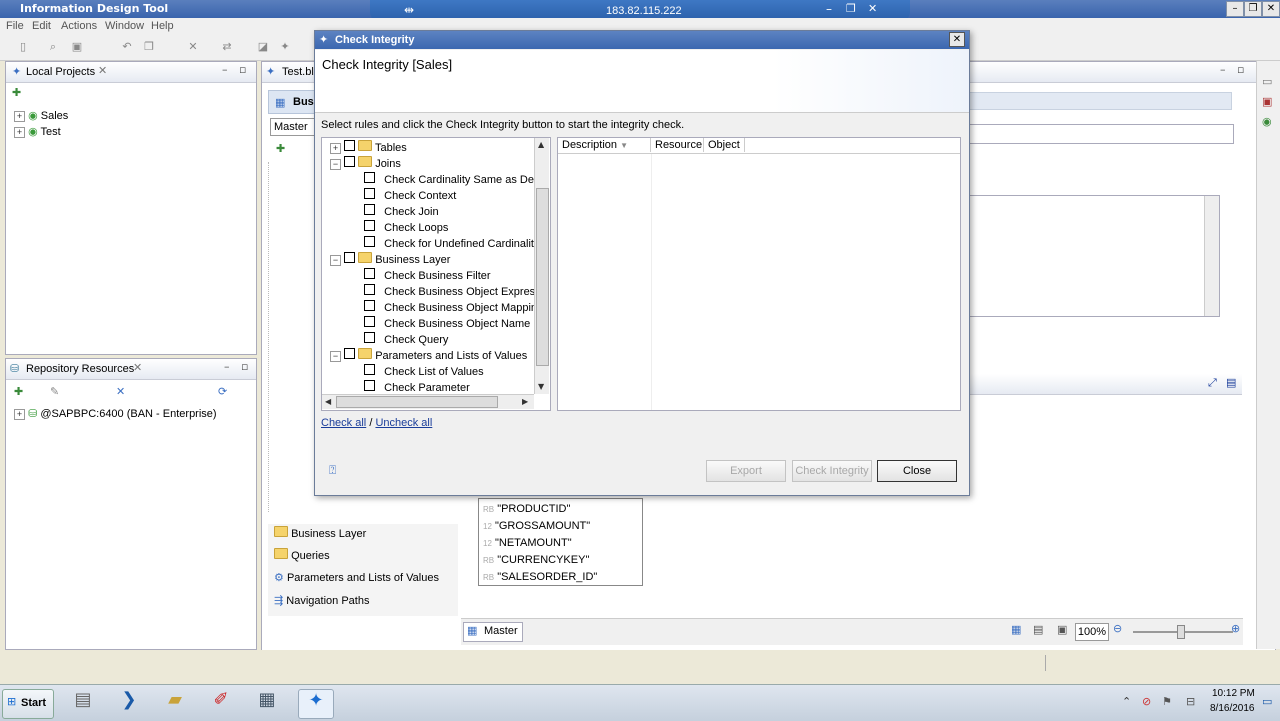 This screenshot has width=1280, height=721. I want to click on rule-group-tables: + Tables, so click(368, 147).